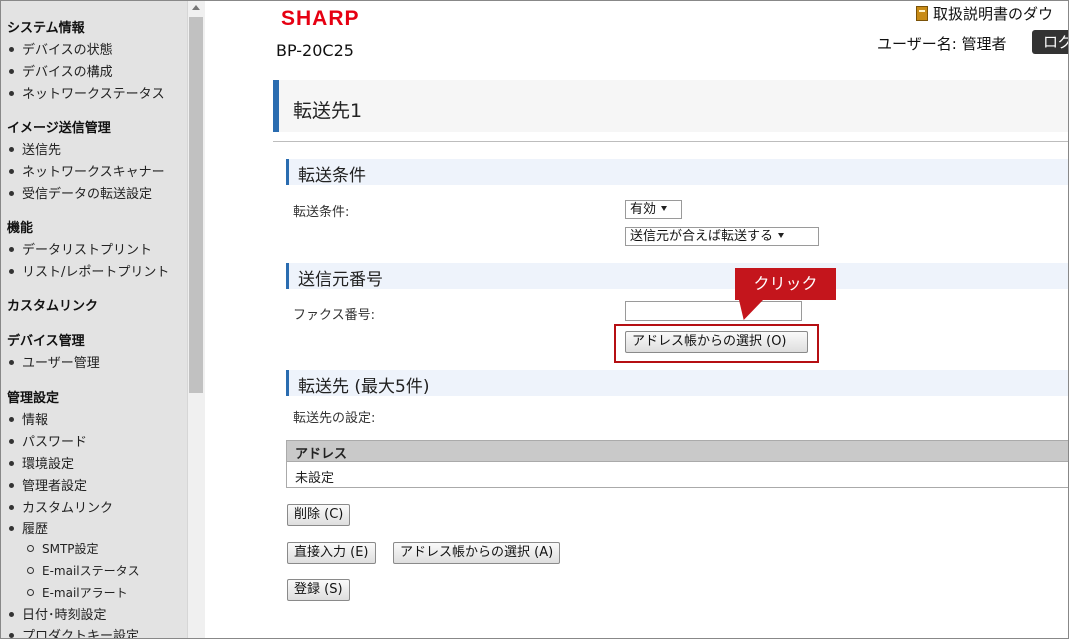 The height and width of the screenshot is (639, 1069). What do you see at coordinates (318, 590) in the screenshot?
I see `register-button: 登録 (S)` at bounding box center [318, 590].